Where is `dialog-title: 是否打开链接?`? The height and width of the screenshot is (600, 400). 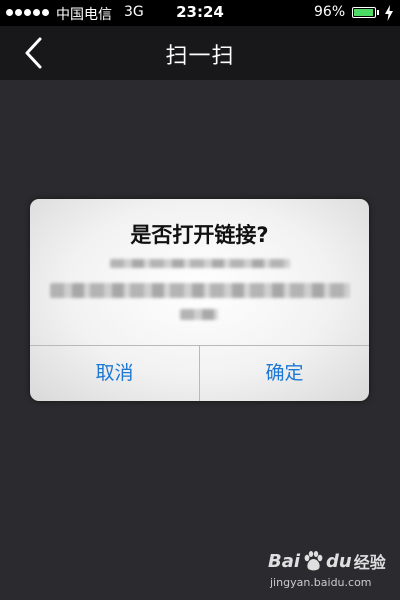
dialog-title: 是否打开链接? is located at coordinates (199, 235).